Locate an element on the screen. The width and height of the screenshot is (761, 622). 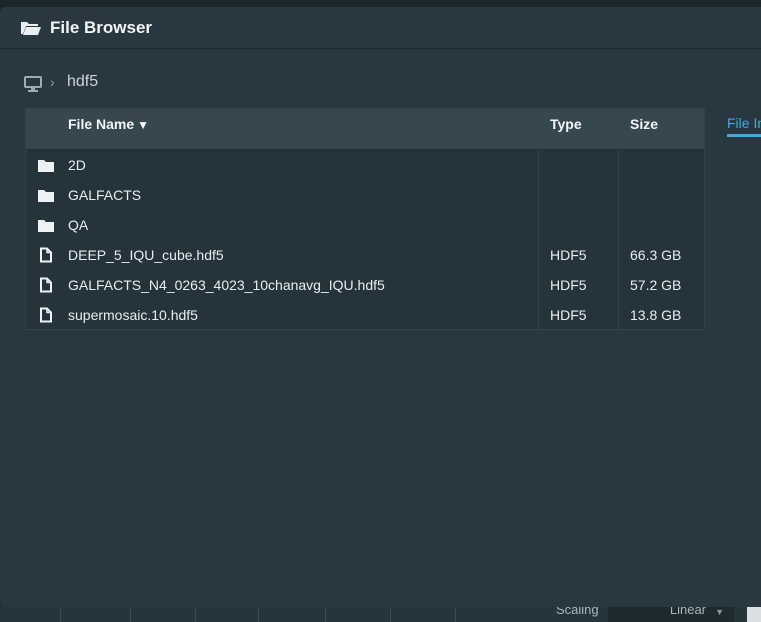
tab-file-information: File Information is located at coordinates (744, 126).